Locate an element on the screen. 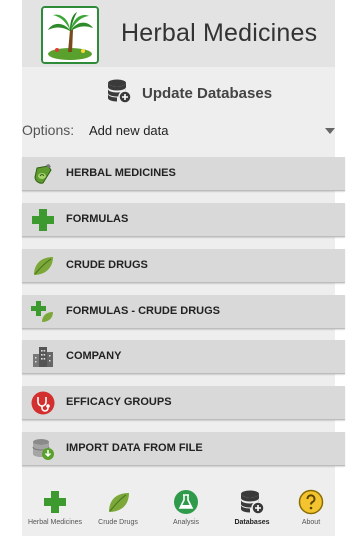  question-icon is located at coordinates (311, 502).